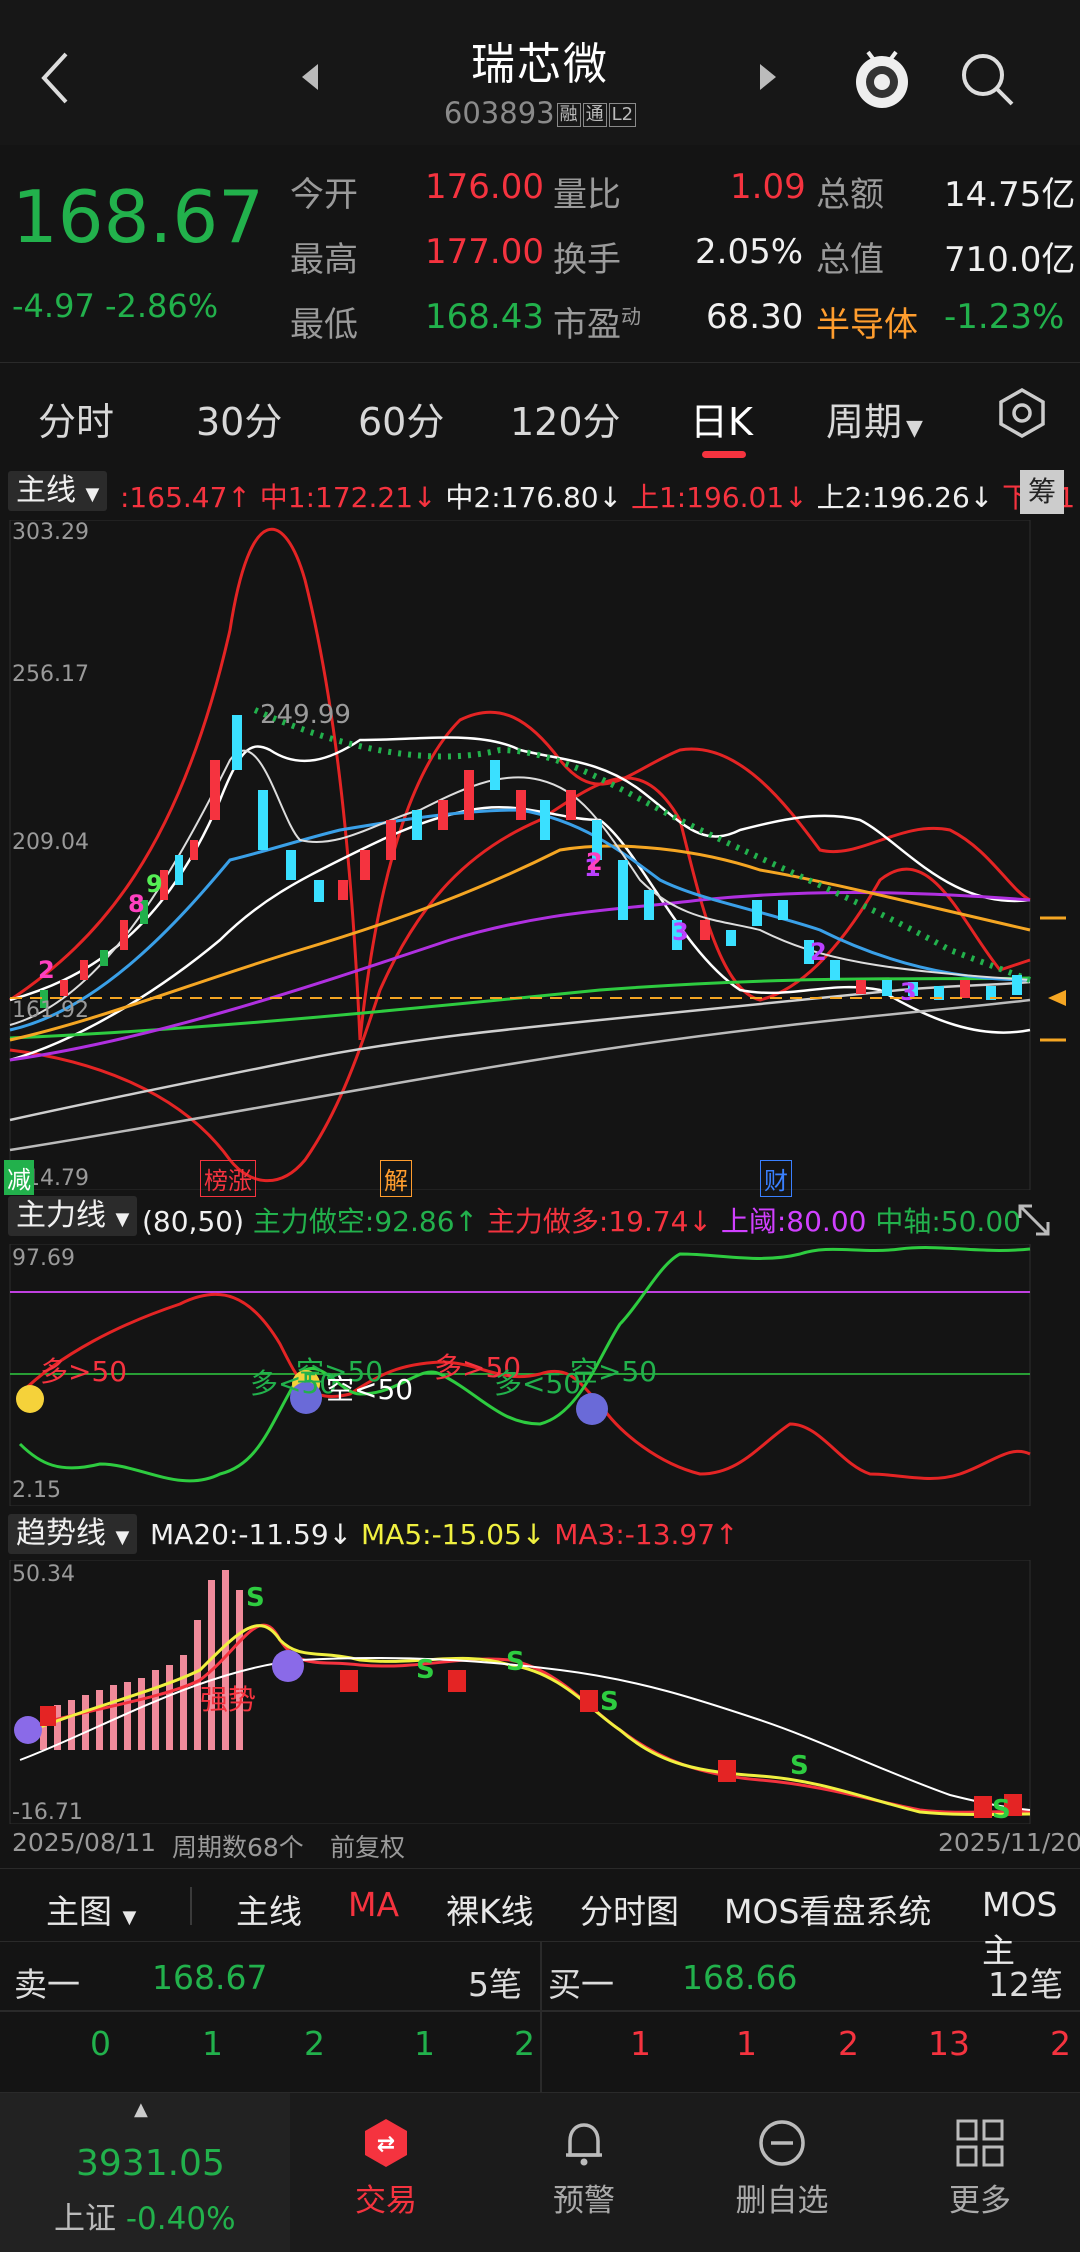  Describe the element at coordinates (524, 2043) in the screenshot. I see `ask-queue-4: 2` at that location.